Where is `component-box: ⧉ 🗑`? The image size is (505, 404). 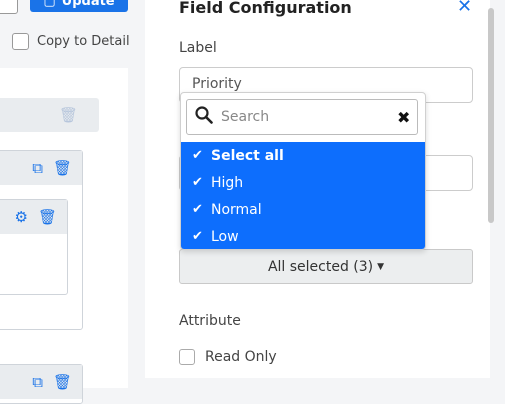 component-box: ⧉ 🗑 is located at coordinates (41, 384).